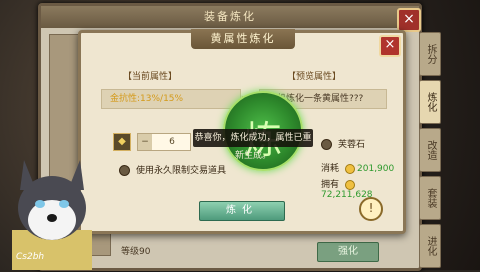  I want to click on tab-evolve: 进化, so click(430, 246).